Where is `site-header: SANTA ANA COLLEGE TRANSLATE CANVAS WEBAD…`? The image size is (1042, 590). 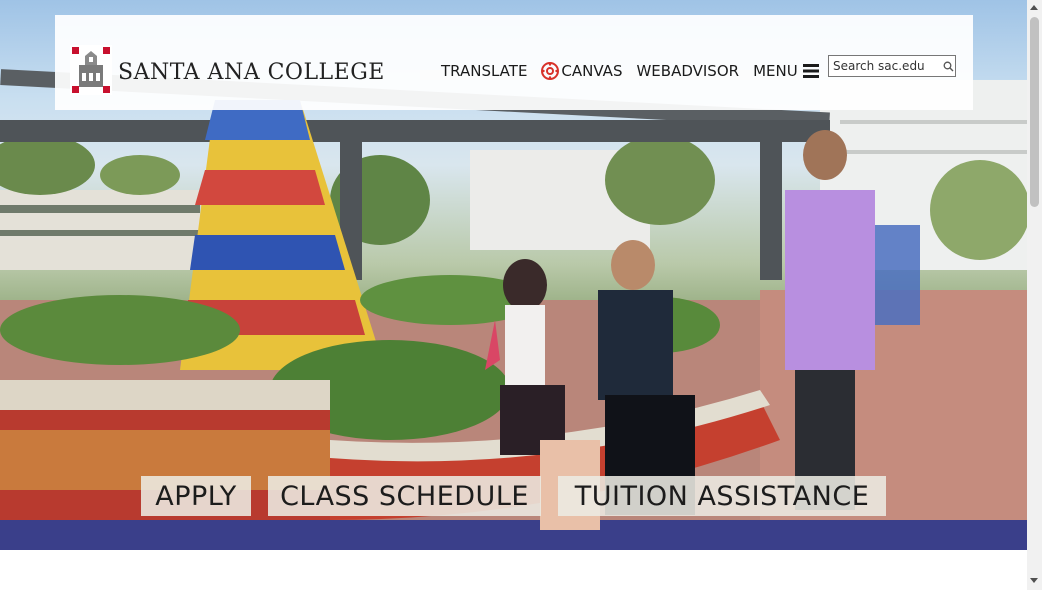
site-header: SANTA ANA COLLEGE TRANSLATE CANVAS WEBAD… is located at coordinates (514, 62).